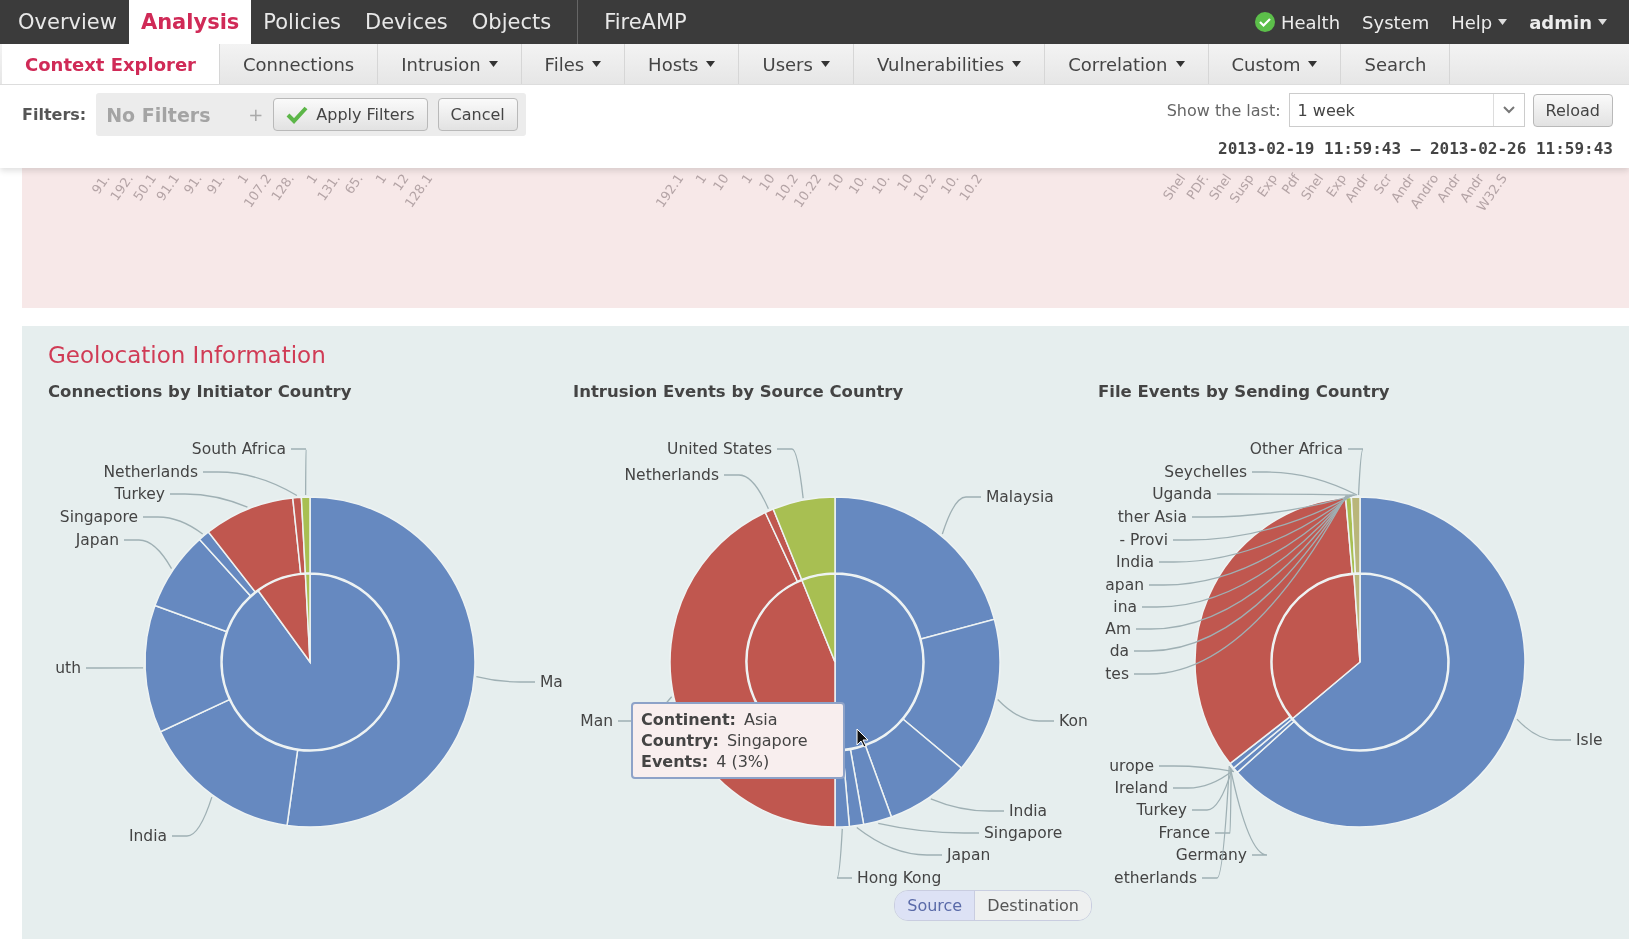  What do you see at coordinates (1406, 110) in the screenshot?
I see `time-range-select: 1 week` at bounding box center [1406, 110].